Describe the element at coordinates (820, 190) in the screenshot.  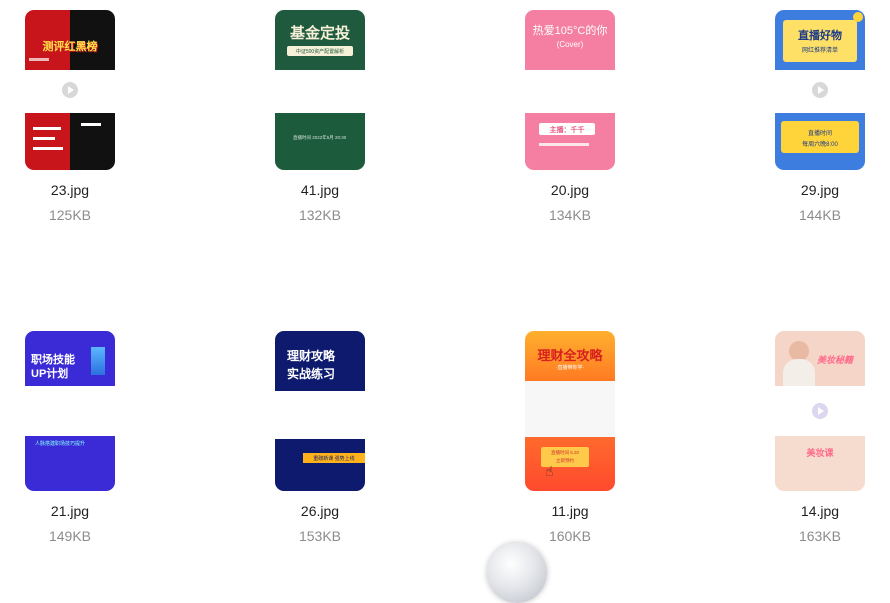
I see `file-name: 29.jpg` at that location.